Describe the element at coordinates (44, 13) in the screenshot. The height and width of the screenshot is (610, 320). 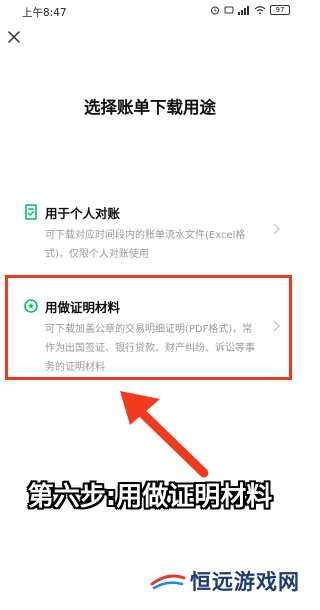
I see `status-time: 上午8:47` at that location.